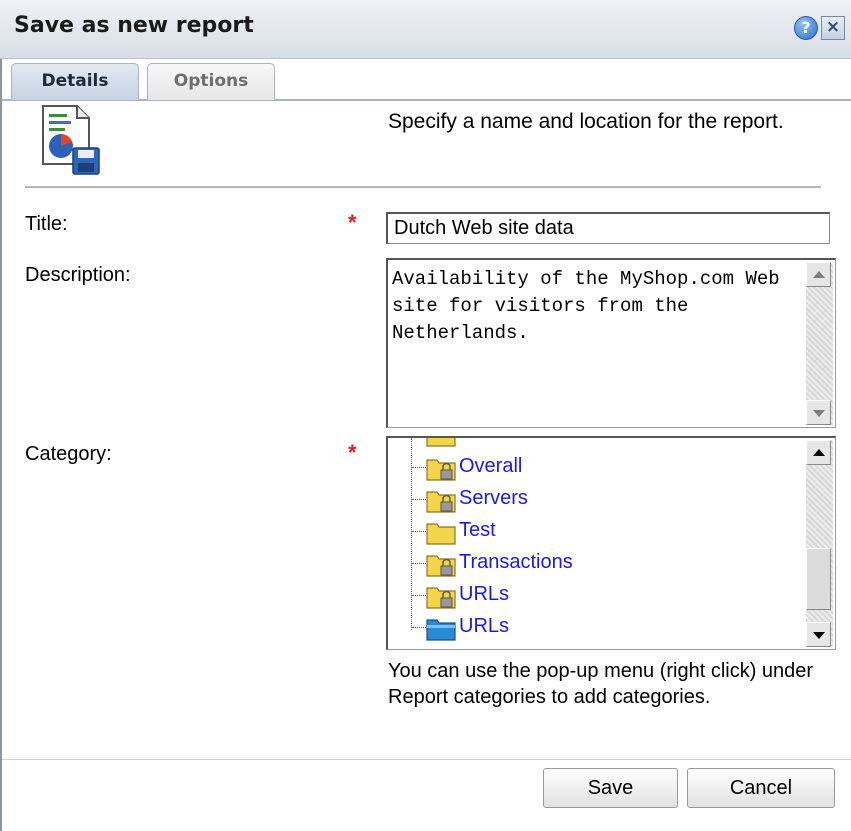 Image resolution: width=851 pixels, height=831 pixels. What do you see at coordinates (441, 630) in the screenshot?
I see `selected-folder-icon` at bounding box center [441, 630].